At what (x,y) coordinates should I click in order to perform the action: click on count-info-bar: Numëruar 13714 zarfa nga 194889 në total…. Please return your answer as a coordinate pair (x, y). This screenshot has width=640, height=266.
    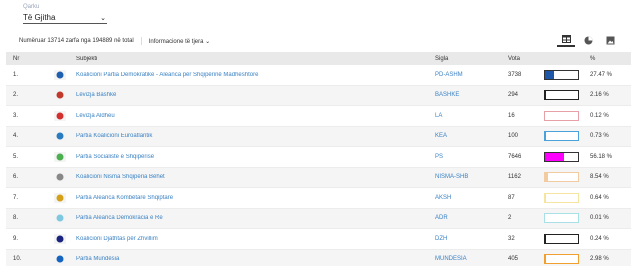
    Looking at the image, I should click on (114, 41).